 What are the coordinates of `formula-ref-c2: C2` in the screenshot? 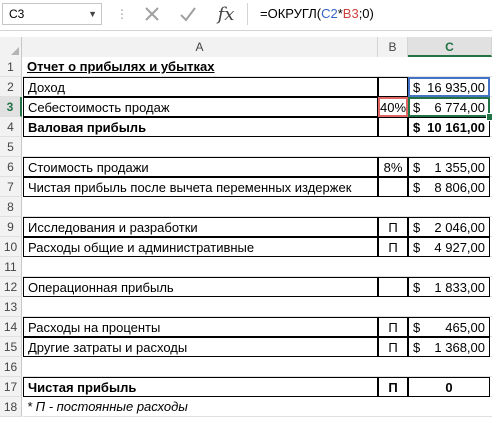 It's located at (329, 13).